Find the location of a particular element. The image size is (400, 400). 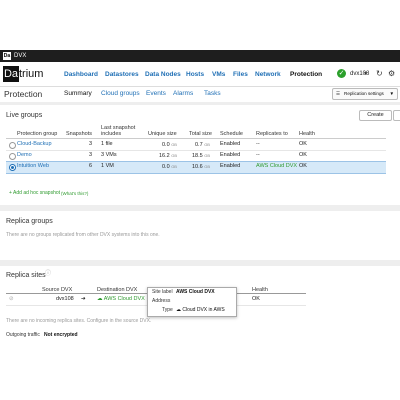

nav-files: Files is located at coordinates (240, 74).